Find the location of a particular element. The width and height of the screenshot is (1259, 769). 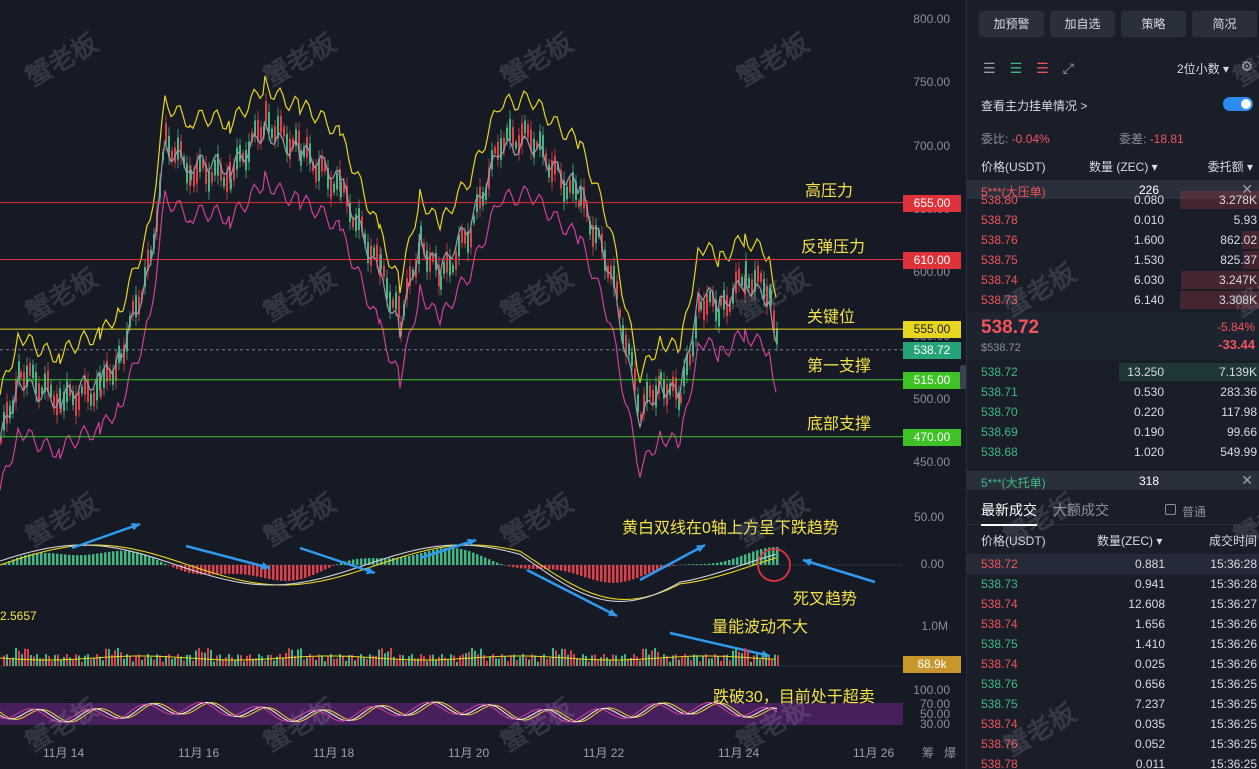

settings-icon: ⚙ is located at coordinates (1246, 66).